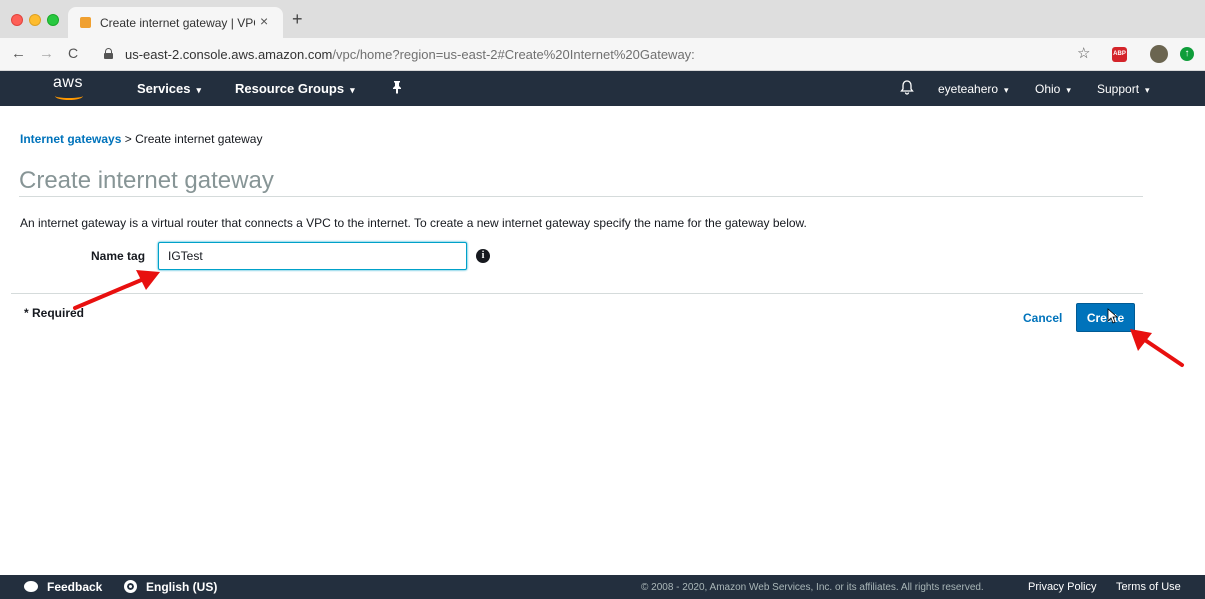  I want to click on required-note: * Required, so click(54, 313).